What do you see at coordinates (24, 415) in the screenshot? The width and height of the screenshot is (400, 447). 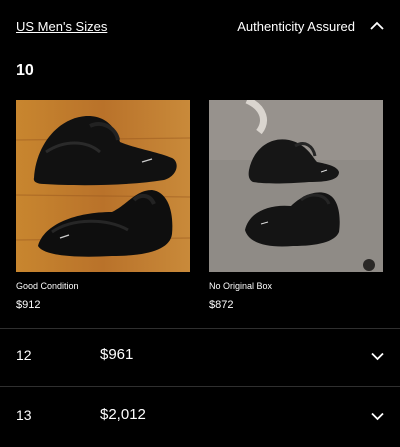 I see `size-row-size: 13` at bounding box center [24, 415].